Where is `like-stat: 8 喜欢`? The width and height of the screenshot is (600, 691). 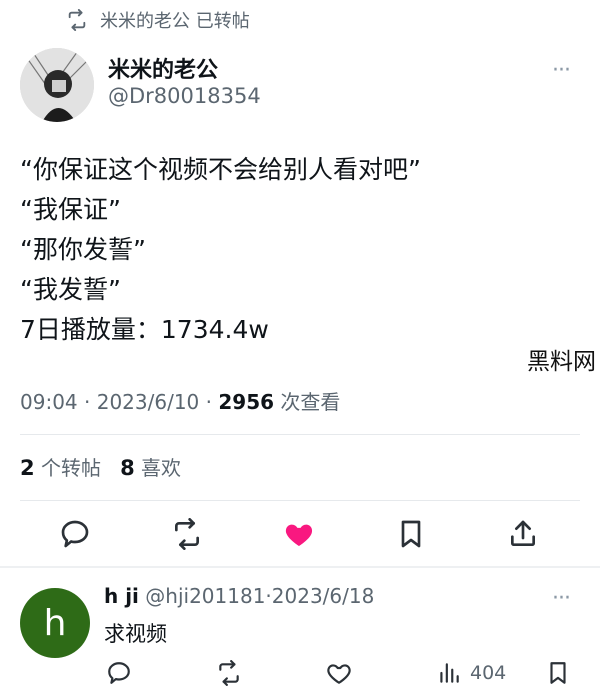
like-stat: 8 喜欢 is located at coordinates (150, 468).